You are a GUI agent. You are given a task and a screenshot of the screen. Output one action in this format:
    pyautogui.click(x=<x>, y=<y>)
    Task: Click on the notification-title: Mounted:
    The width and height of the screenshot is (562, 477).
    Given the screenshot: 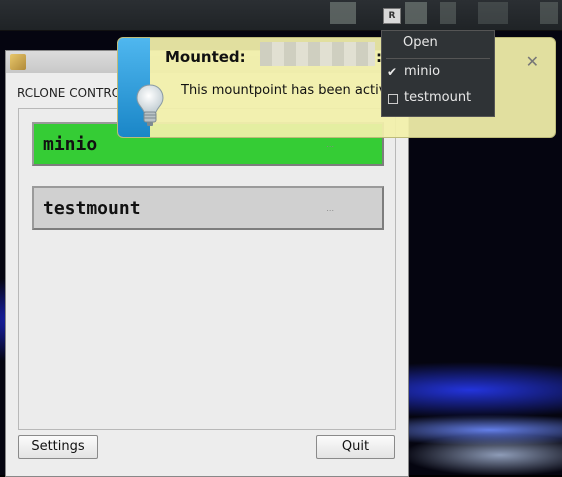 What is the action you would take?
    pyautogui.click(x=205, y=57)
    